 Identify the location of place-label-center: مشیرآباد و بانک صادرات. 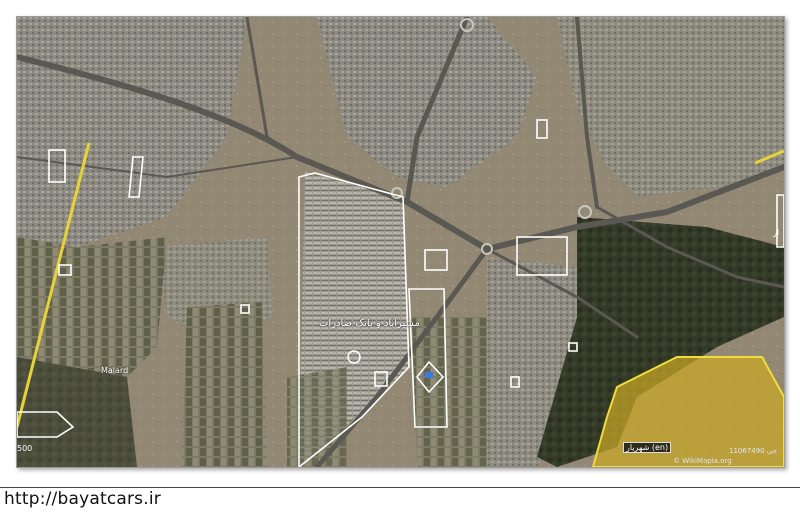
(369, 323).